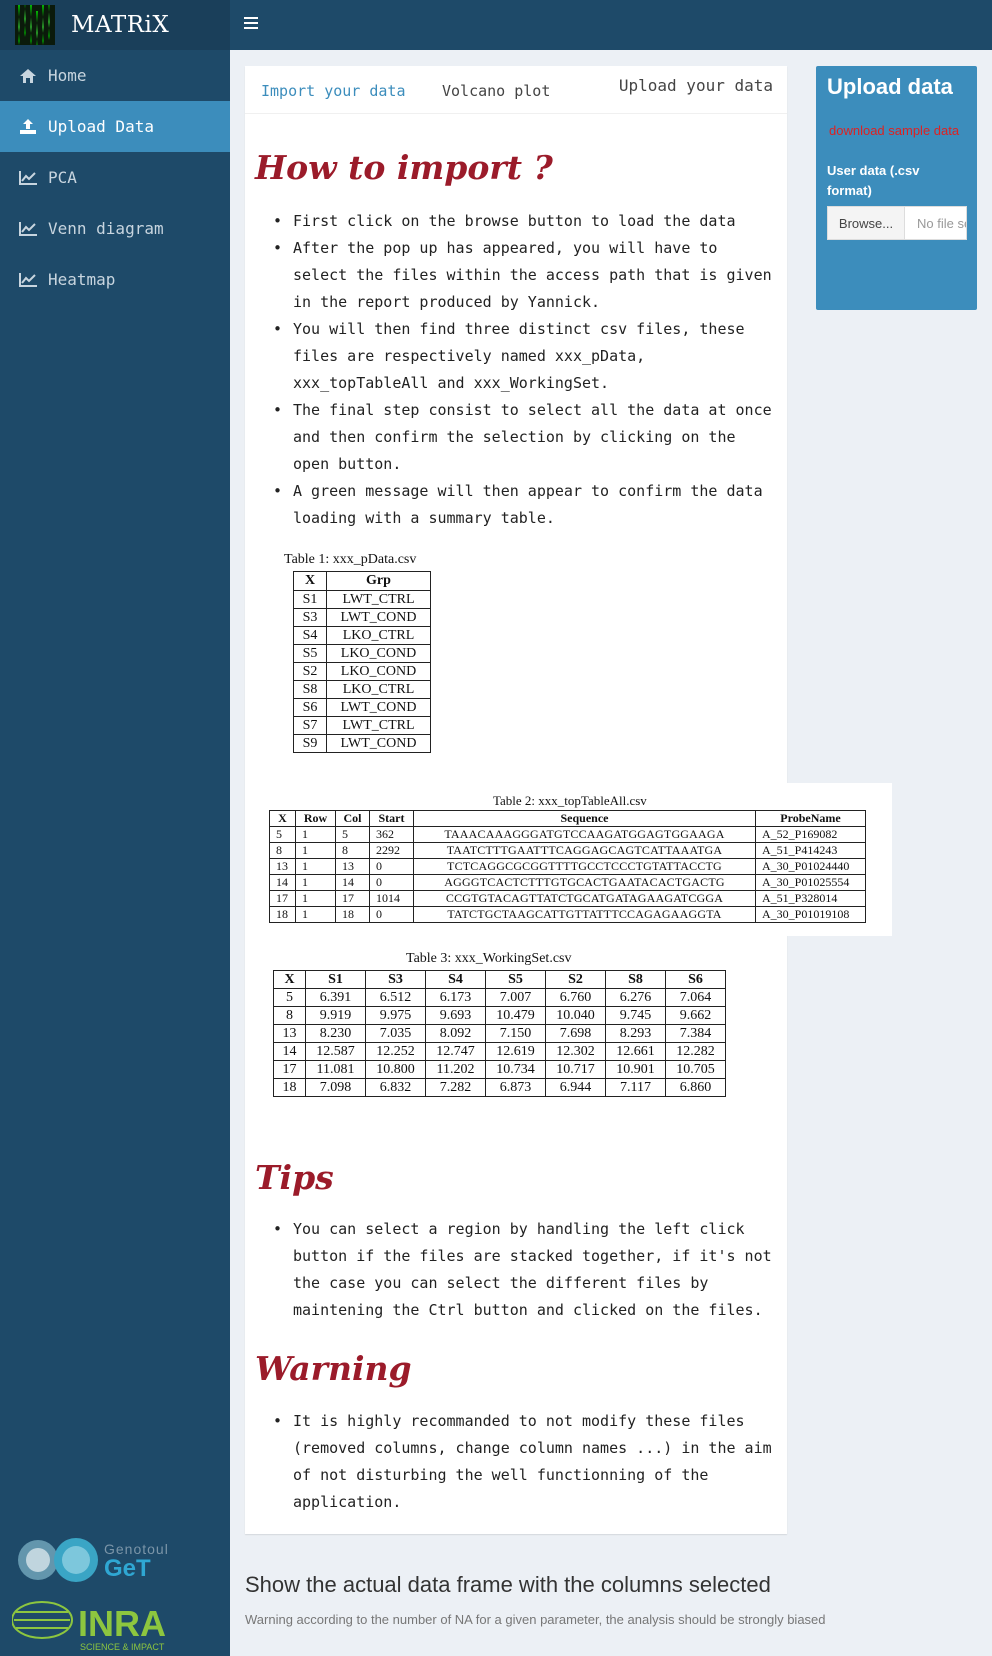 The height and width of the screenshot is (1656, 992). What do you see at coordinates (310, 725) in the screenshot?
I see `table-cell: S7` at bounding box center [310, 725].